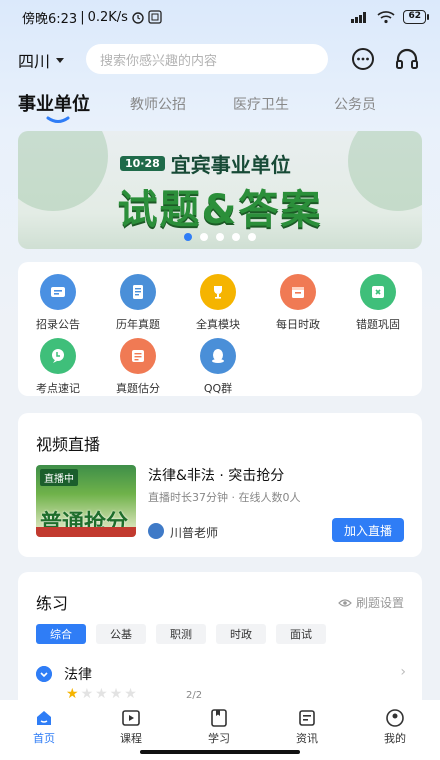 The width and height of the screenshot is (440, 760). I want to click on exam-paper-icon, so click(138, 292).